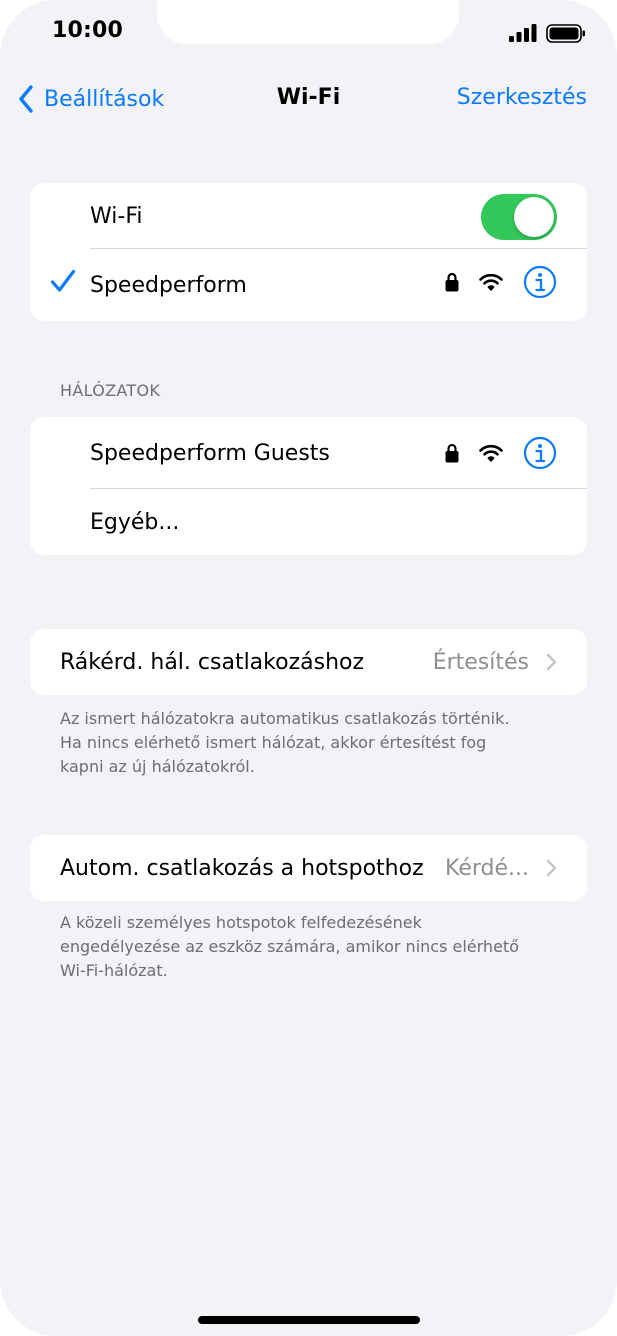  Describe the element at coordinates (63, 280) in the screenshot. I see `checkmark-icon` at that location.